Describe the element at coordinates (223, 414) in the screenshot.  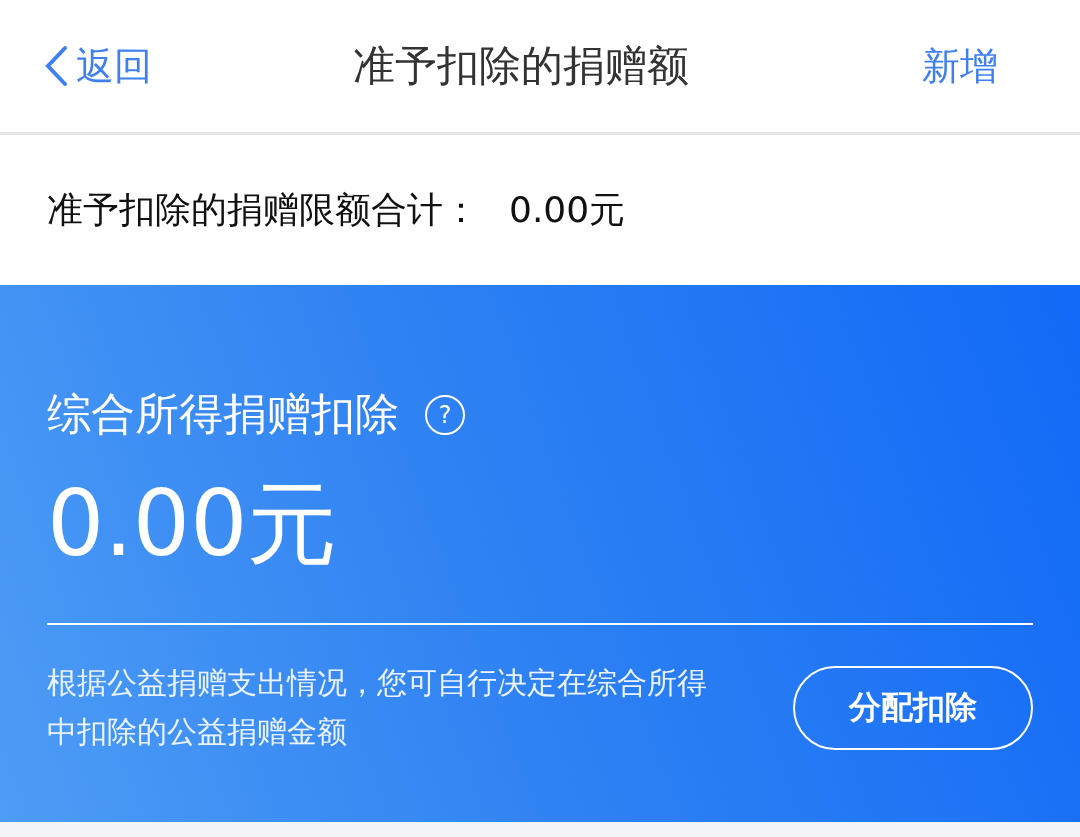
I see `card-title: 综合所得捐赠扣除` at that location.